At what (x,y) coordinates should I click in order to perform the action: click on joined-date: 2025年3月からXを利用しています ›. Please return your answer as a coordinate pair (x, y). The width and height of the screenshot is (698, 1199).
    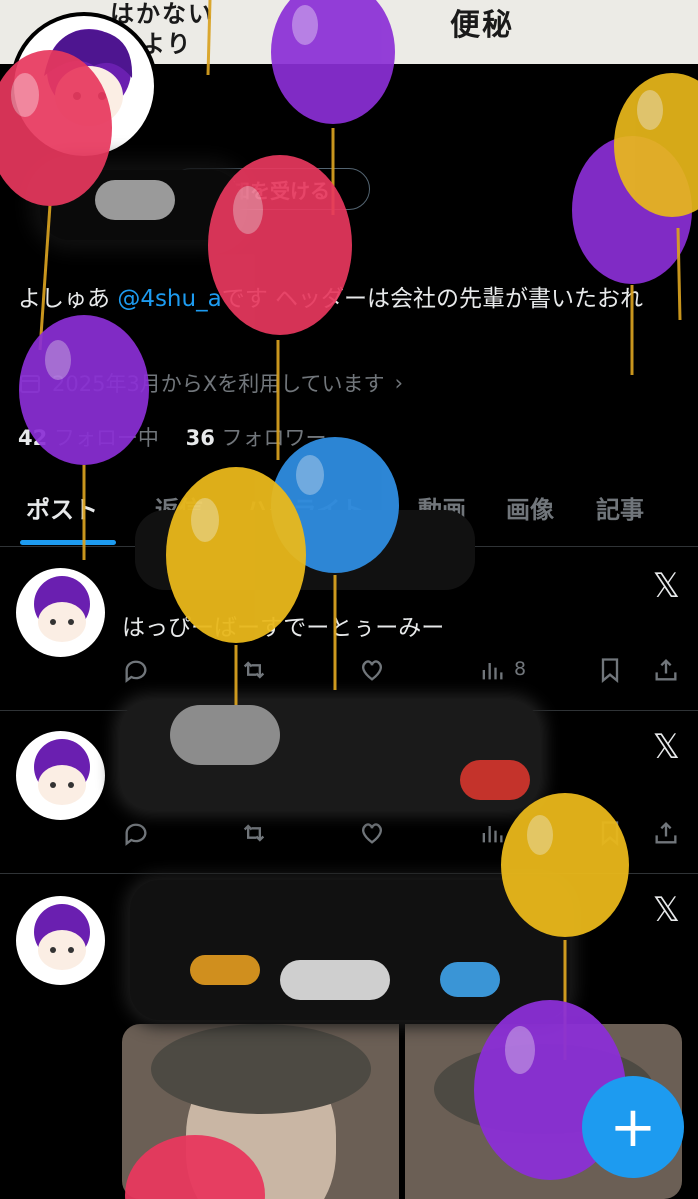
    Looking at the image, I should click on (210, 383).